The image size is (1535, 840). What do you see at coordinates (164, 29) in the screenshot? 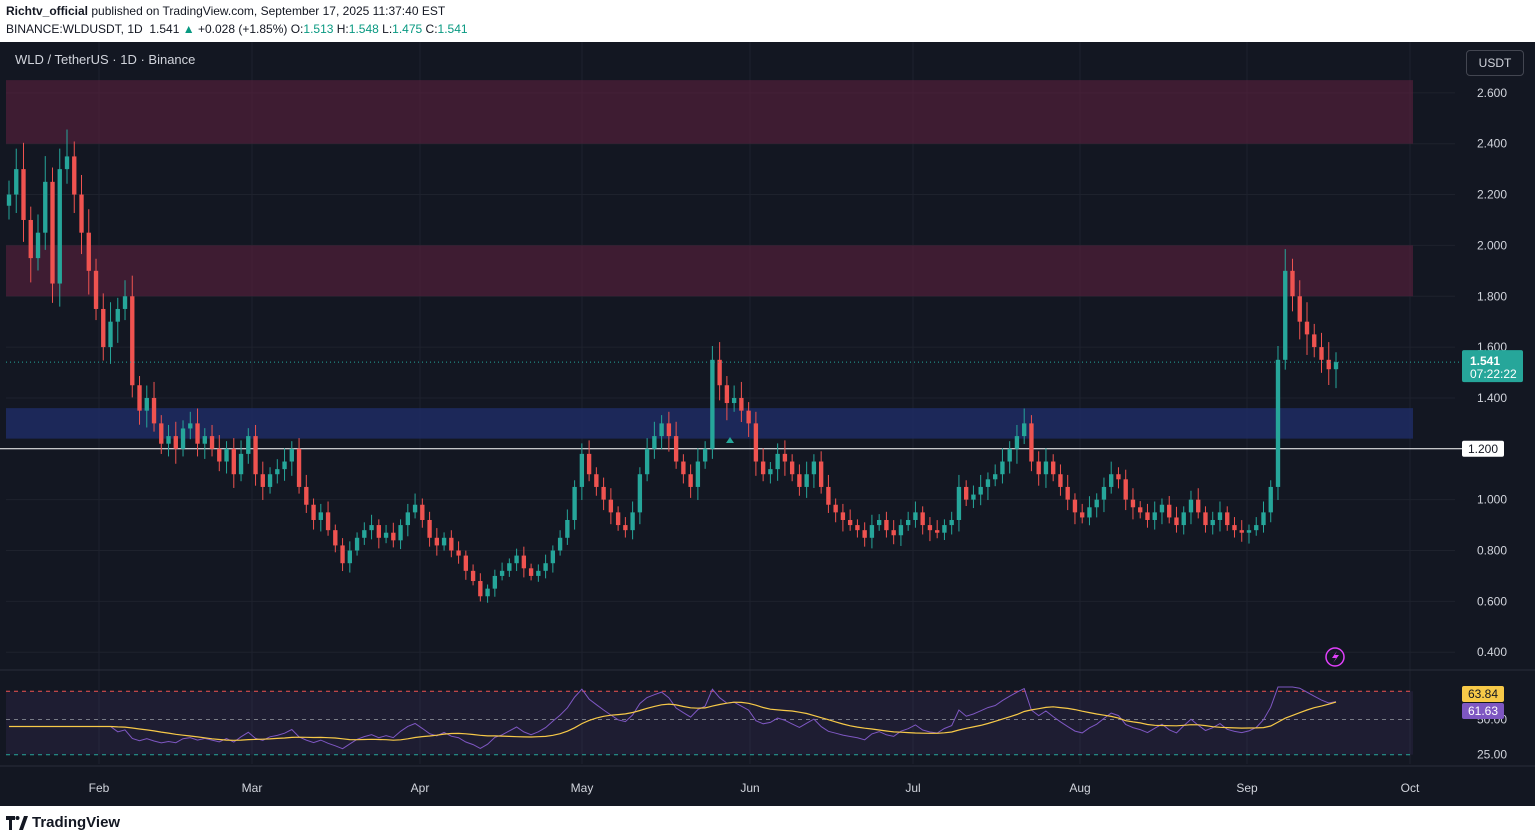
I see `last-price: 1.541` at bounding box center [164, 29].